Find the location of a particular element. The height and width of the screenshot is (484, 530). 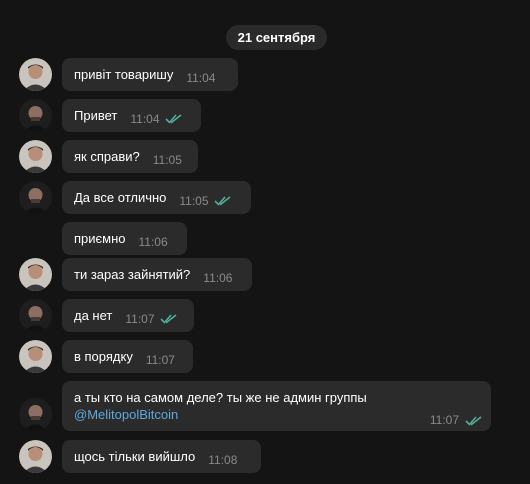

message-bubble: ти зараз зайнятий? 11:06 is located at coordinates (157, 274).